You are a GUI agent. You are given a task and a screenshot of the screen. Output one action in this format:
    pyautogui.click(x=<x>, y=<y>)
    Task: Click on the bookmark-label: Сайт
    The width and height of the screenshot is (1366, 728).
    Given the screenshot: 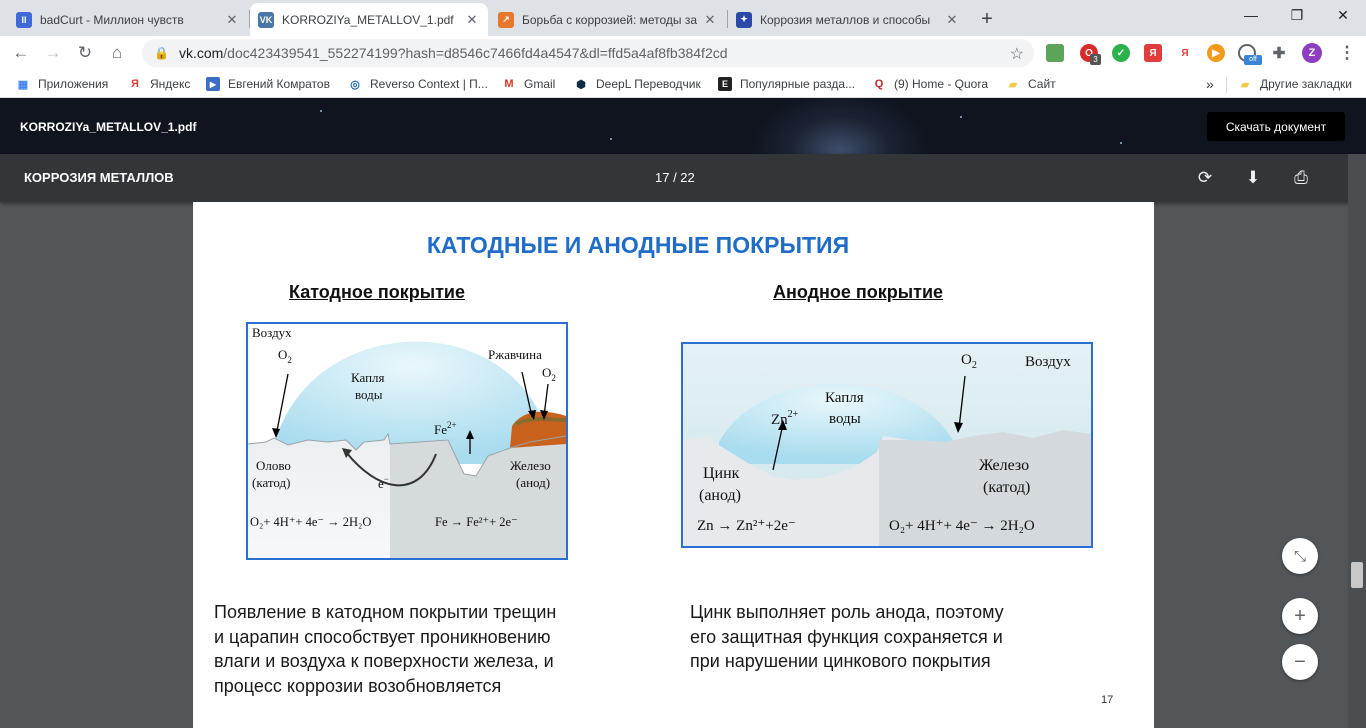 What is the action you would take?
    pyautogui.click(x=1042, y=84)
    